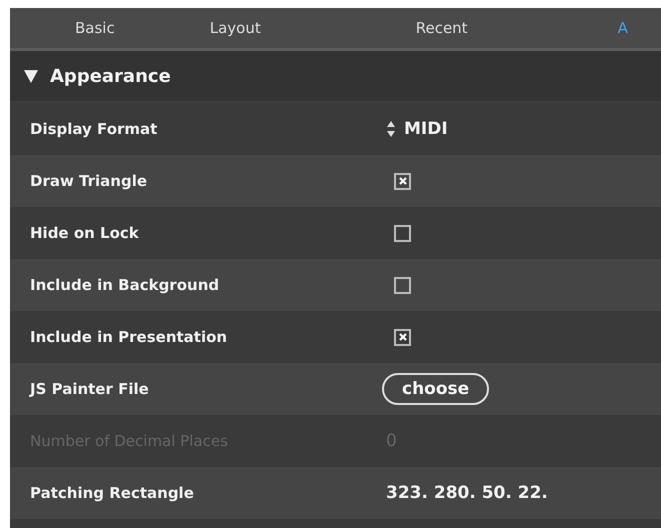 This screenshot has height=528, width=661. What do you see at coordinates (84, 233) in the screenshot?
I see `property-label: Hide on Lock` at bounding box center [84, 233].